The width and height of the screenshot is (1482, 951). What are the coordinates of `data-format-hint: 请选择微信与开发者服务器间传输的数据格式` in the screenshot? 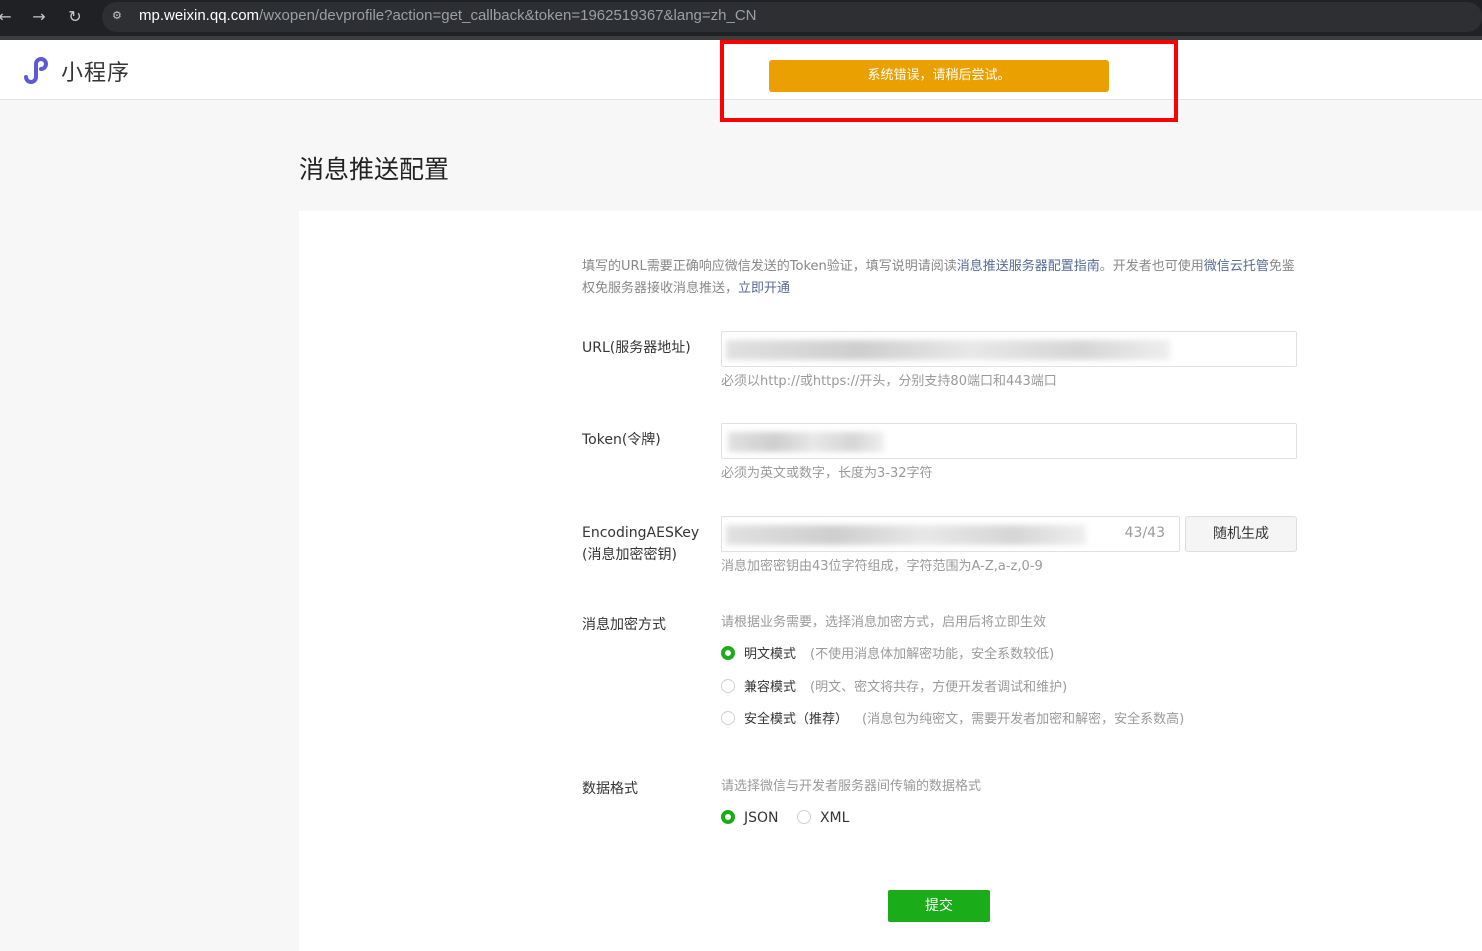 It's located at (851, 786).